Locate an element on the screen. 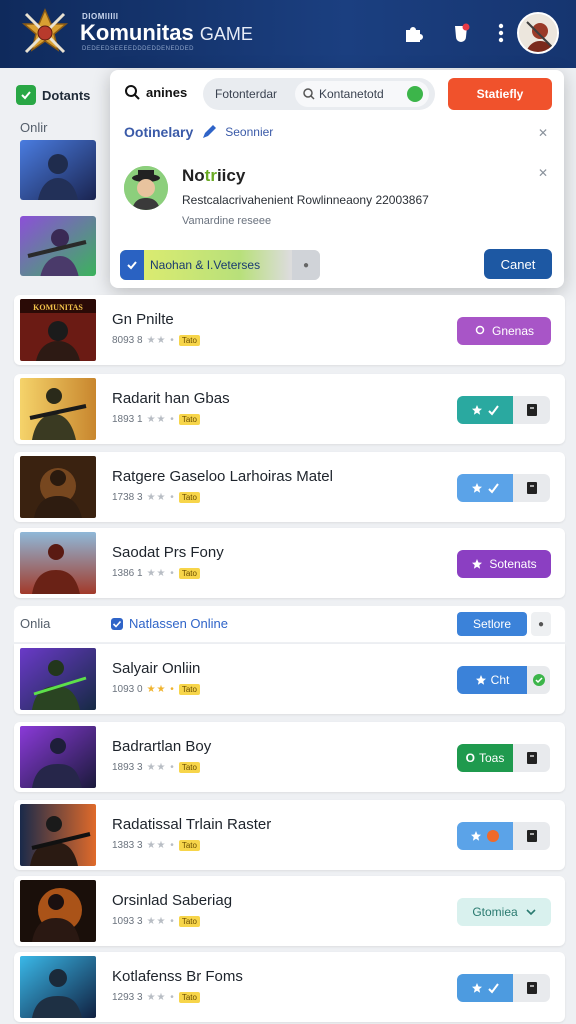 This screenshot has height=1024, width=576. search-icon is located at coordinates (132, 92).